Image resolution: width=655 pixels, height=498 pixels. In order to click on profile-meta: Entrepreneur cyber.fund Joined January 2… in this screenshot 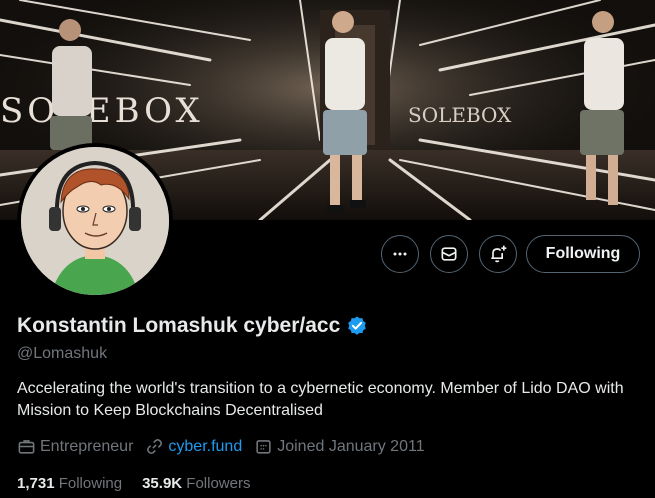, I will do `click(227, 446)`.